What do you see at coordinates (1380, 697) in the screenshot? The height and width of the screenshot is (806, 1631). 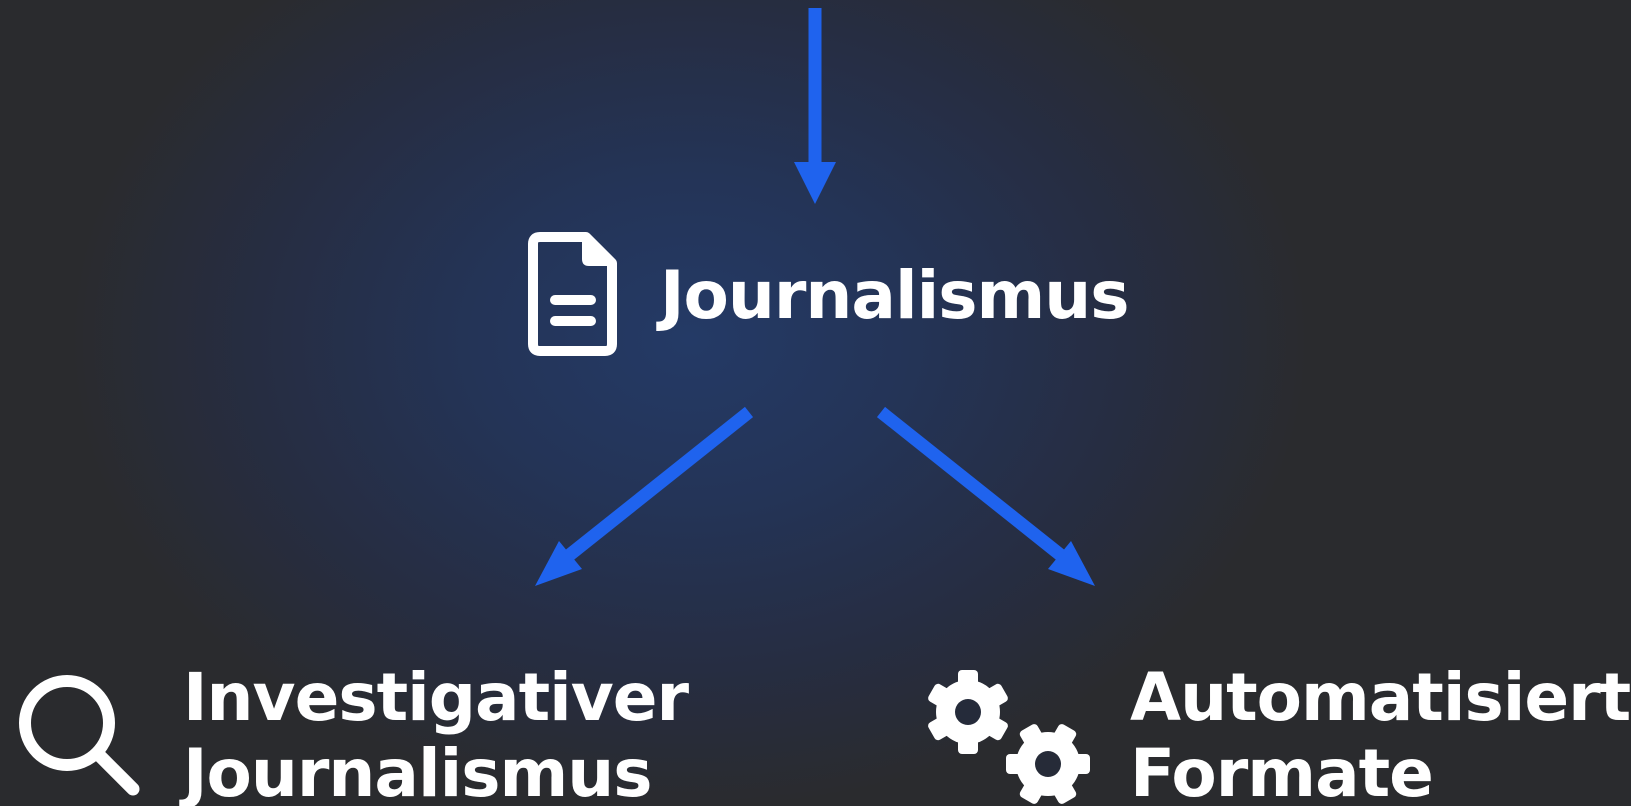 I see `node-right-line1: Automatisierte` at bounding box center [1380, 697].